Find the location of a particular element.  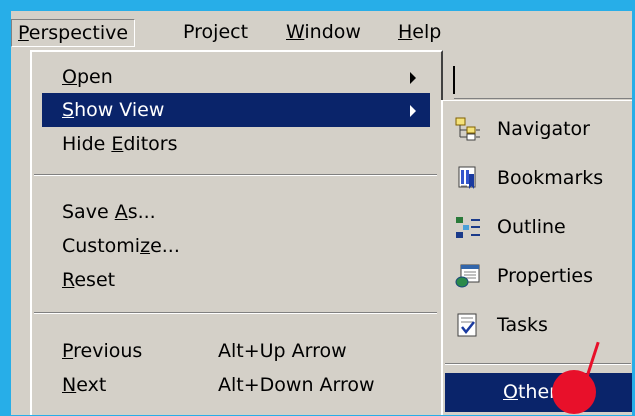

outline-icon is located at coordinates (468, 227).